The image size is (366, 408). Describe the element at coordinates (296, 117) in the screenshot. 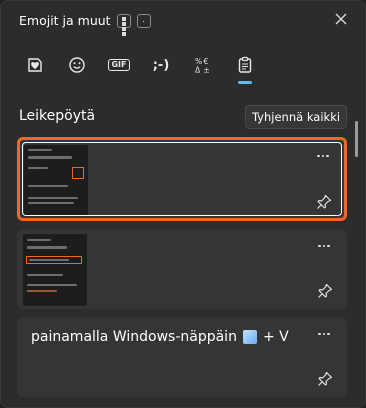

I see `clear-all-button: Tyhjennä kaikki` at that location.